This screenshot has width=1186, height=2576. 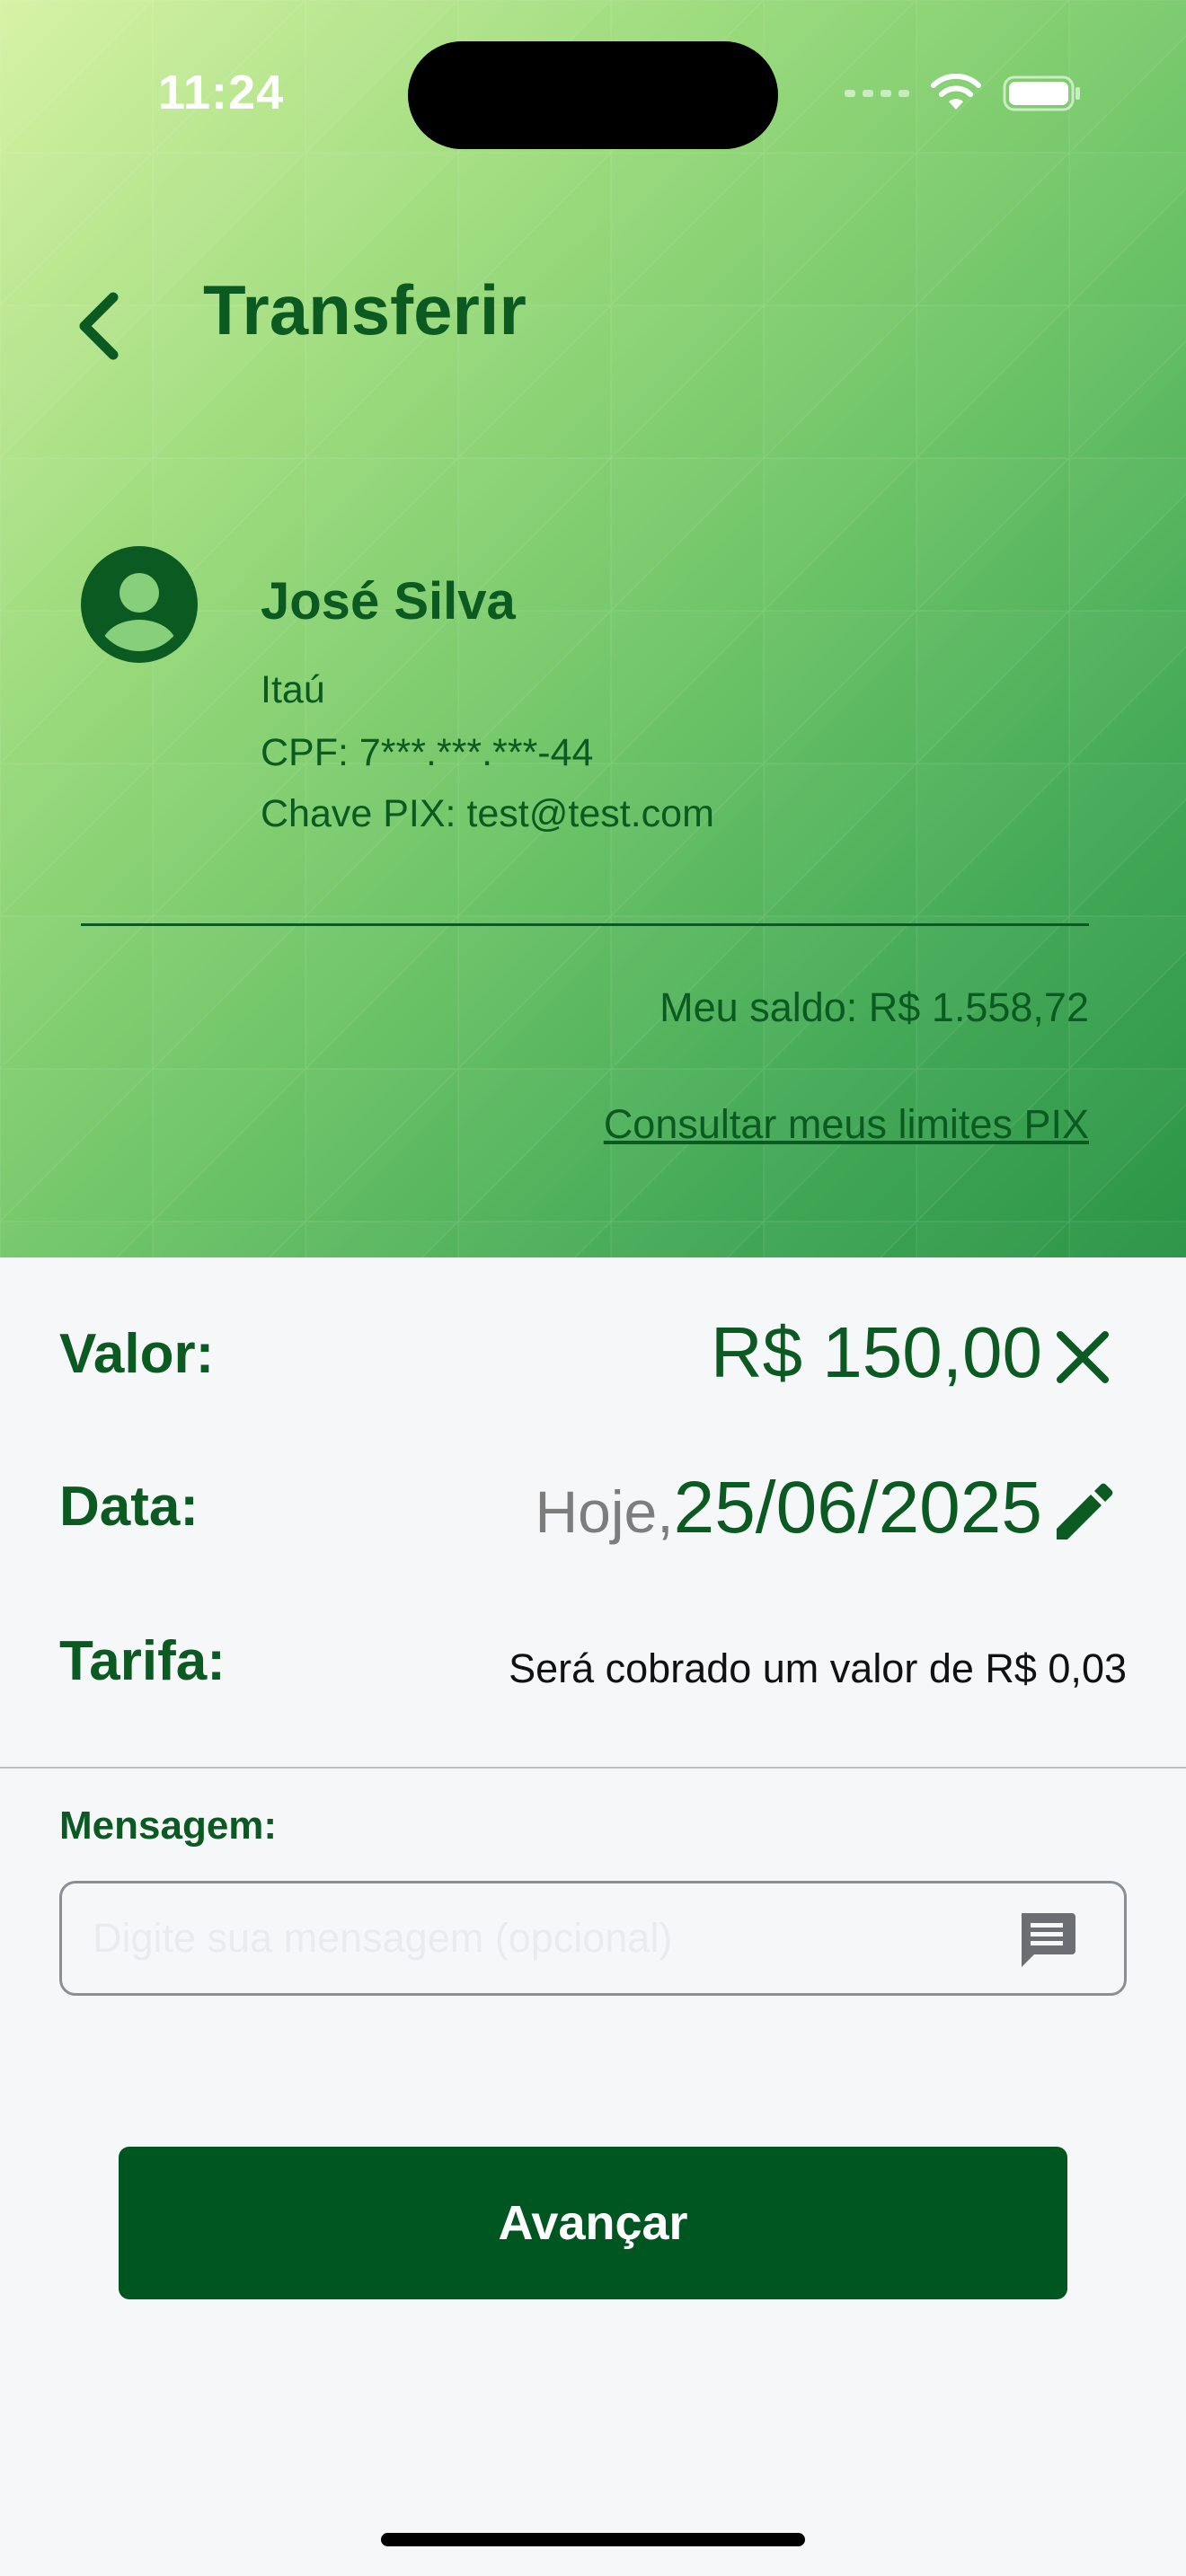 I want to click on valor-label: Valor:, so click(x=137, y=1354).